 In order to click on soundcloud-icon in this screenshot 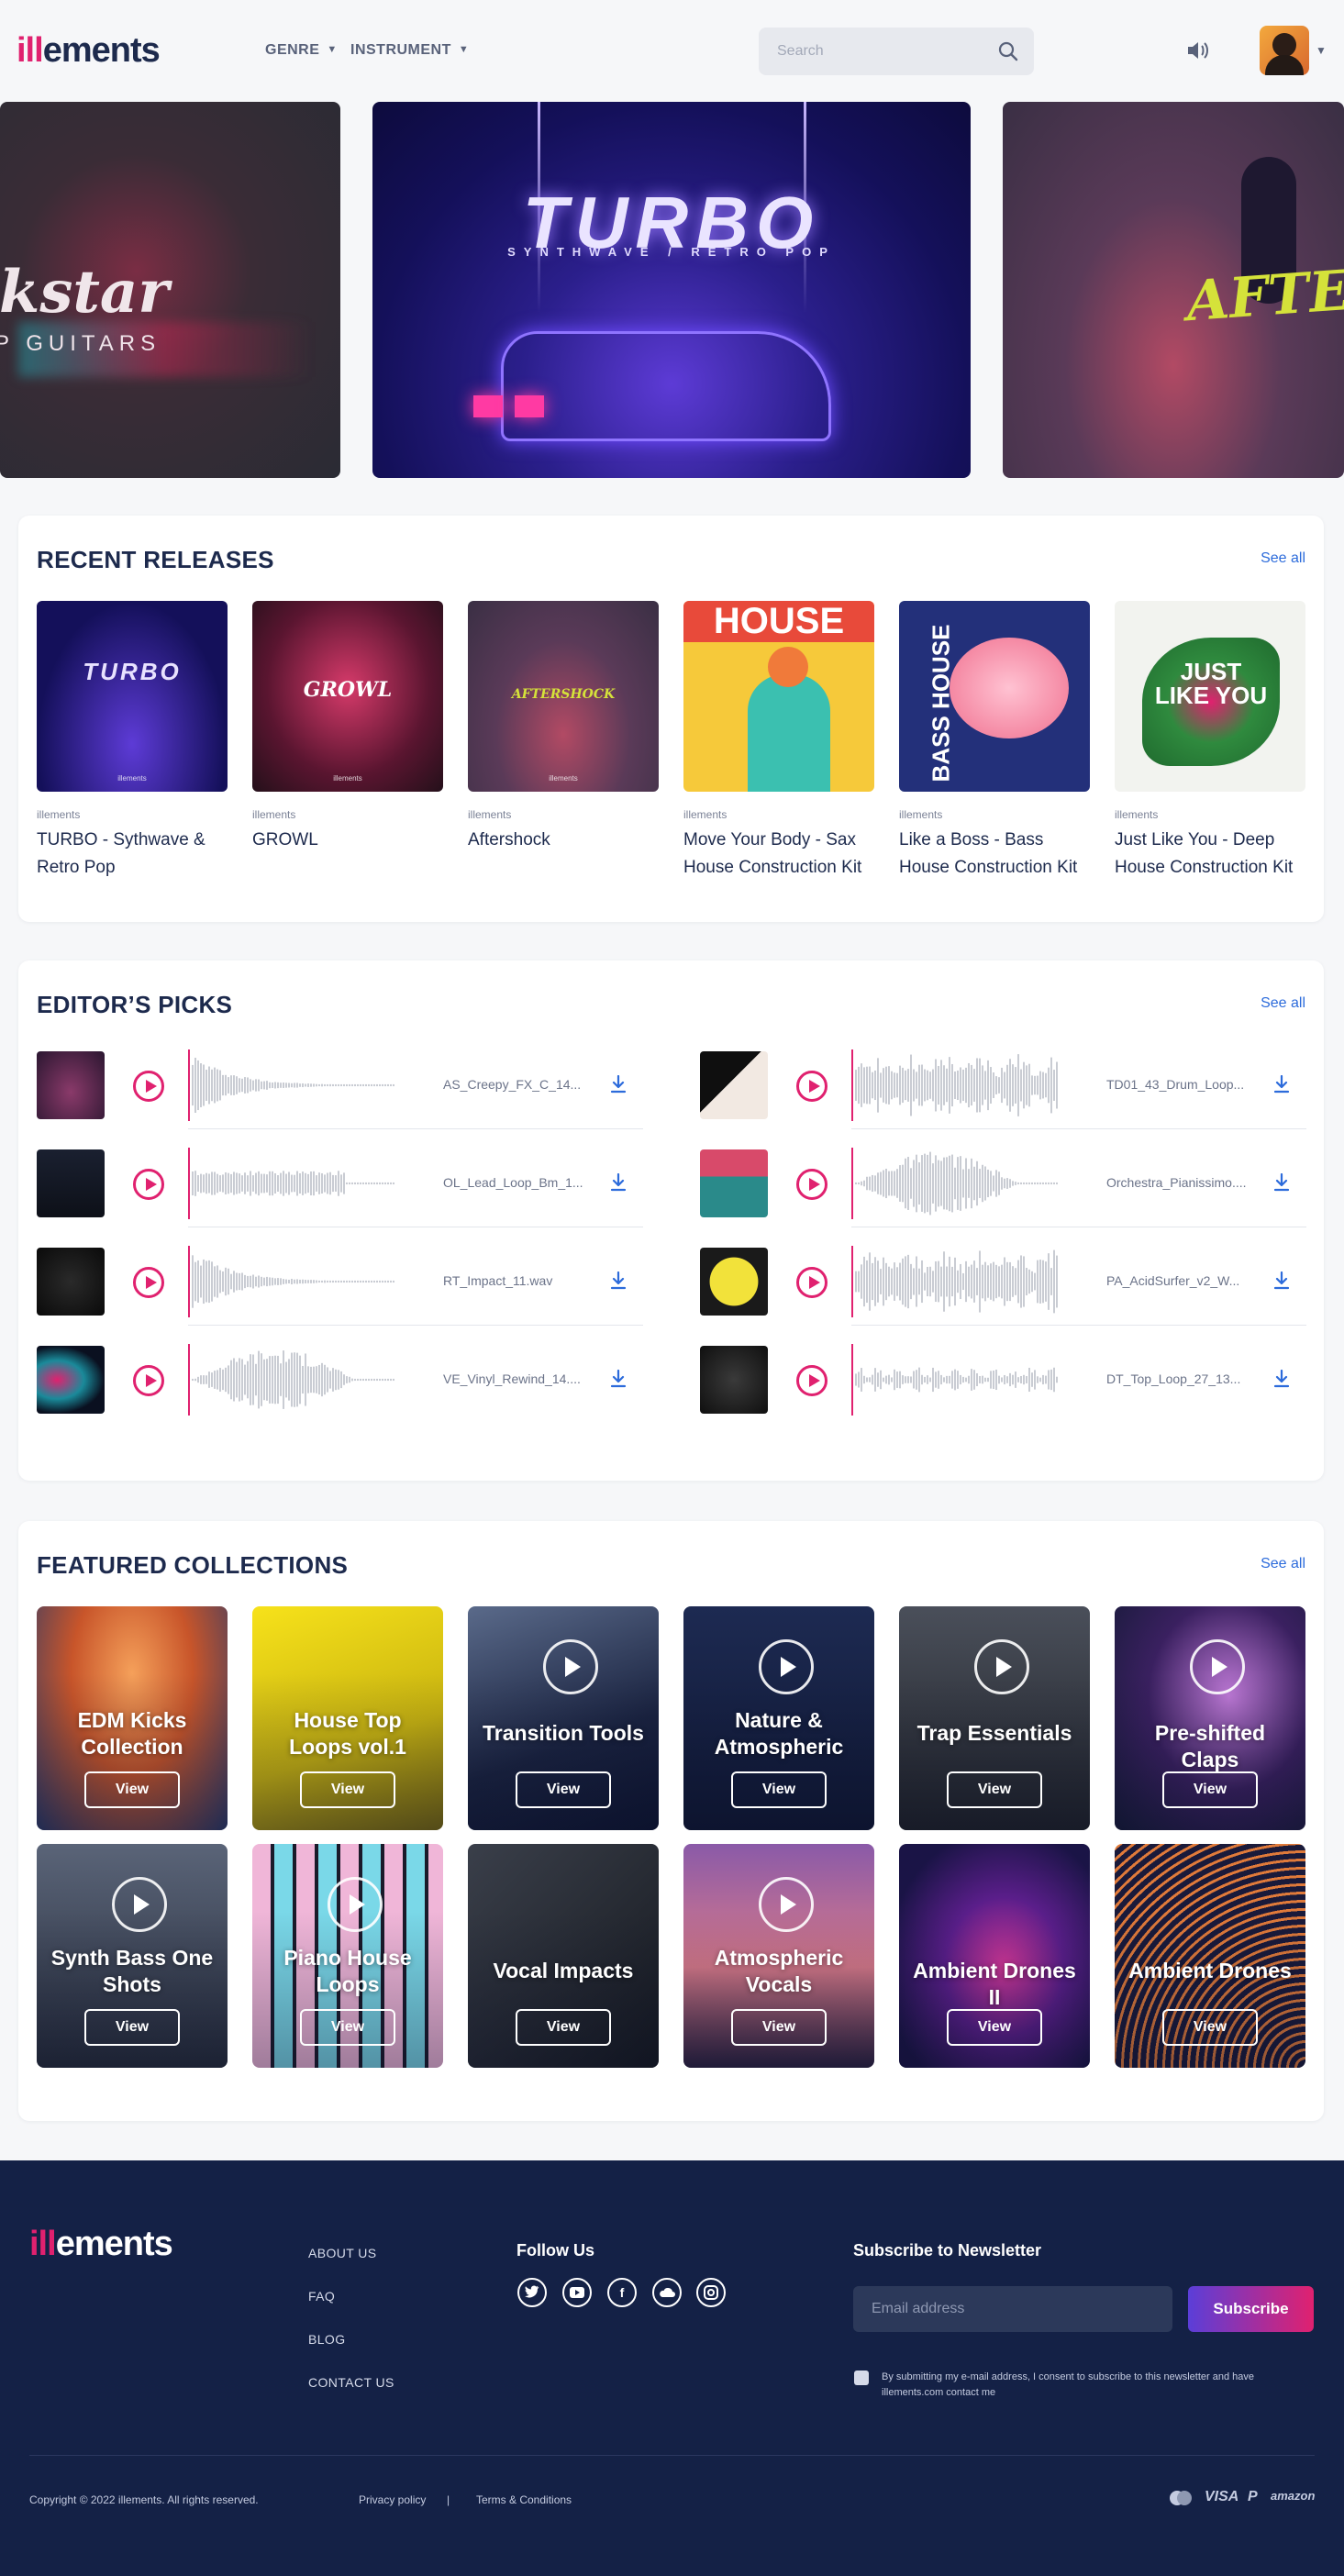, I will do `click(667, 2292)`.